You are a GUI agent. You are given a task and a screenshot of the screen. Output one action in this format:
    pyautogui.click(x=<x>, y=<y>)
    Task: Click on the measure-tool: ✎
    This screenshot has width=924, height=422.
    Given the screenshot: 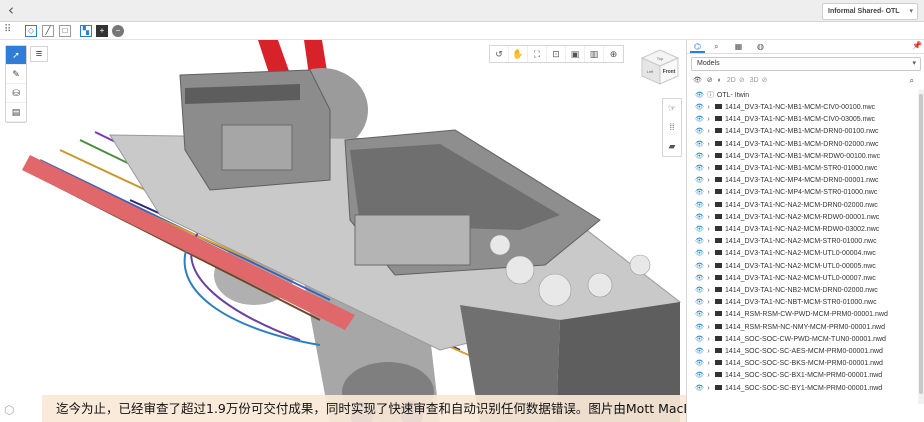 What is the action you would take?
    pyautogui.click(x=16, y=74)
    